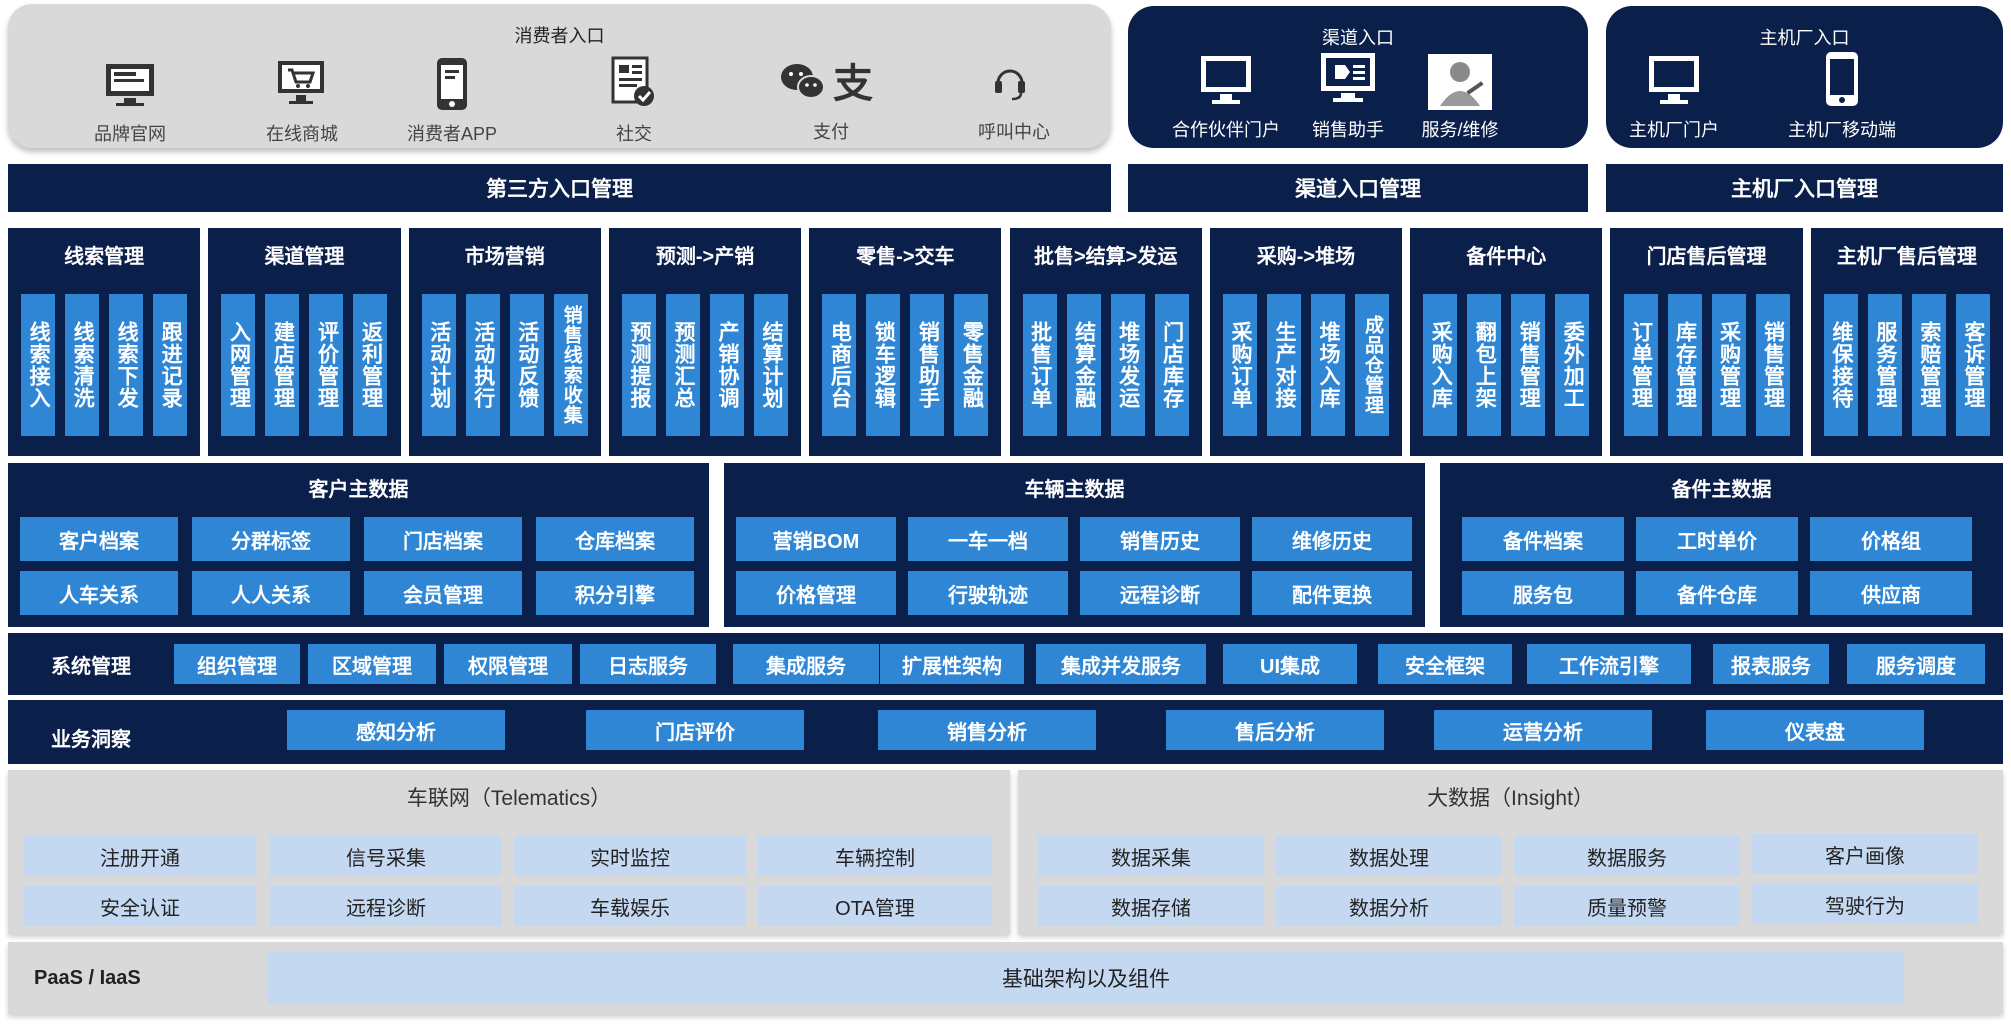 This screenshot has height=1024, width=2011. I want to click on module-tile-label: 评价管理, so click(327, 365).